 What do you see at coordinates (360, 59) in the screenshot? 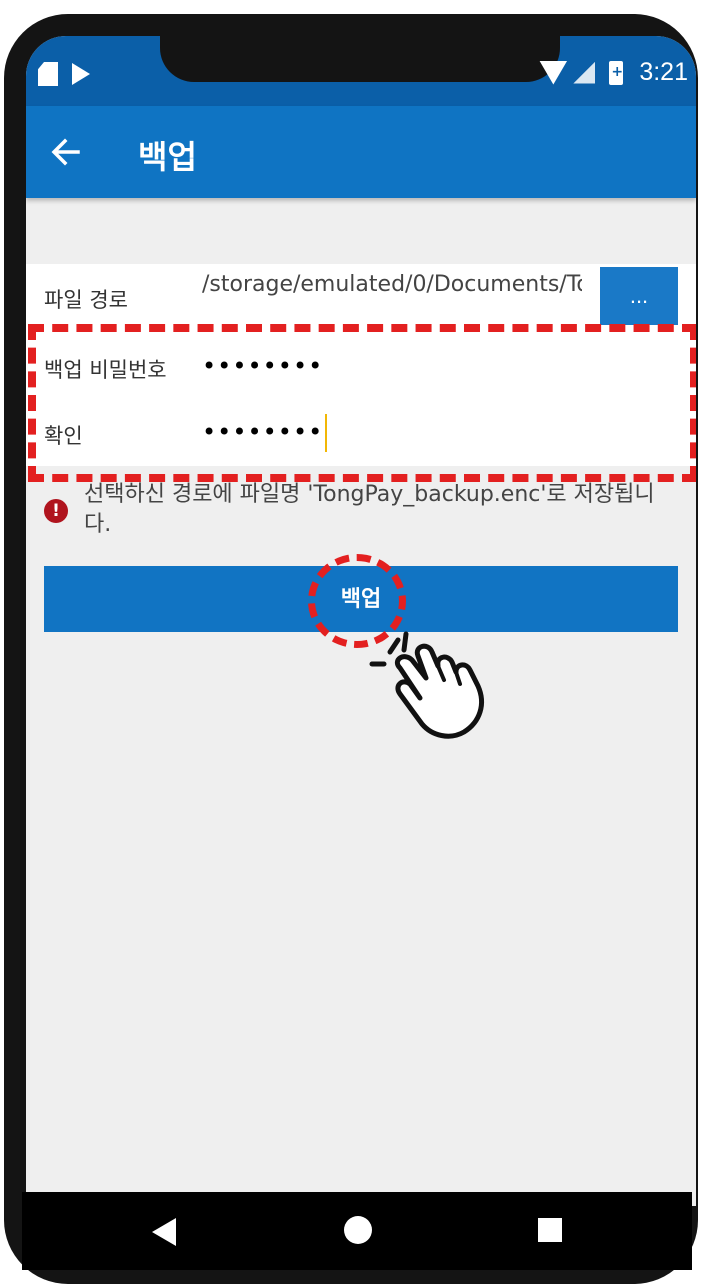
I see `camera-notch` at bounding box center [360, 59].